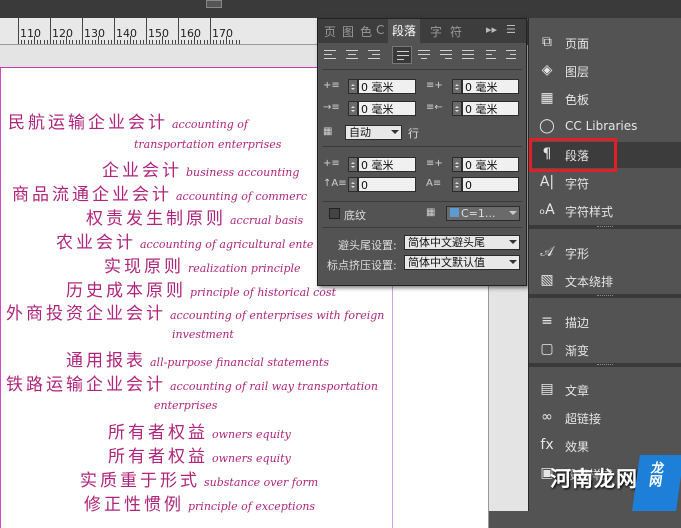  Describe the element at coordinates (330, 55) in the screenshot. I see `align-left-icon` at that location.